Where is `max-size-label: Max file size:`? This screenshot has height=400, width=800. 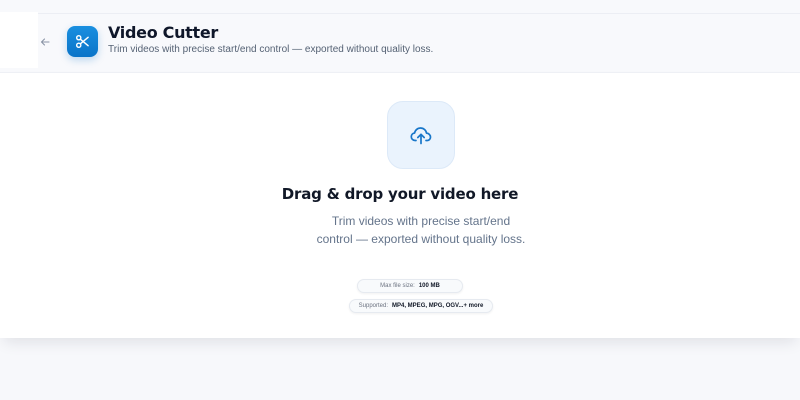 max-size-label: Max file size: is located at coordinates (397, 286).